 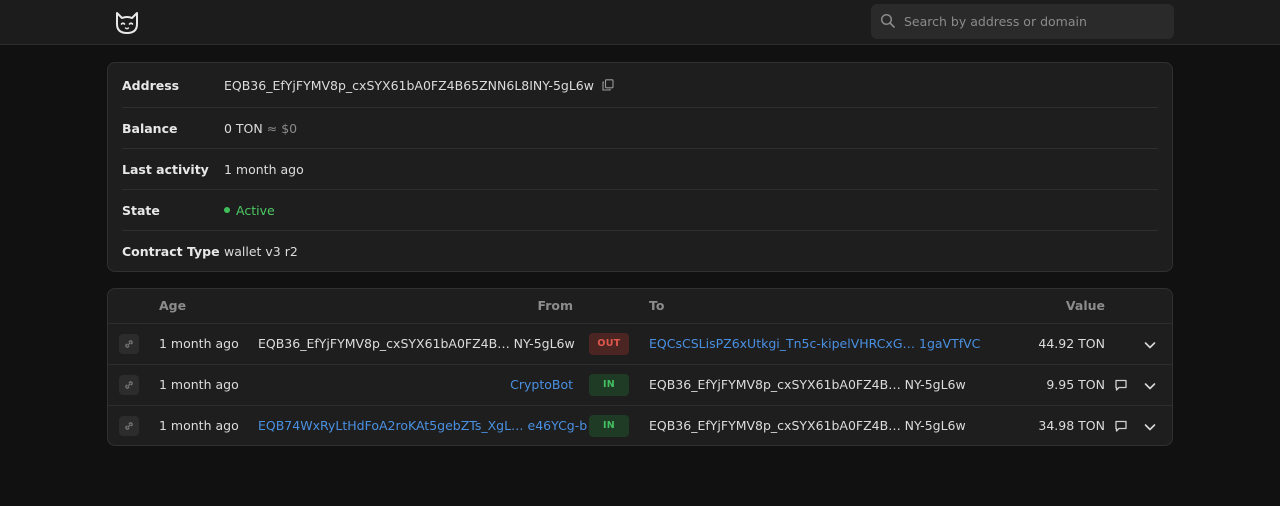 What do you see at coordinates (165, 169) in the screenshot?
I see `last-activity-label: Last activity` at bounding box center [165, 169].